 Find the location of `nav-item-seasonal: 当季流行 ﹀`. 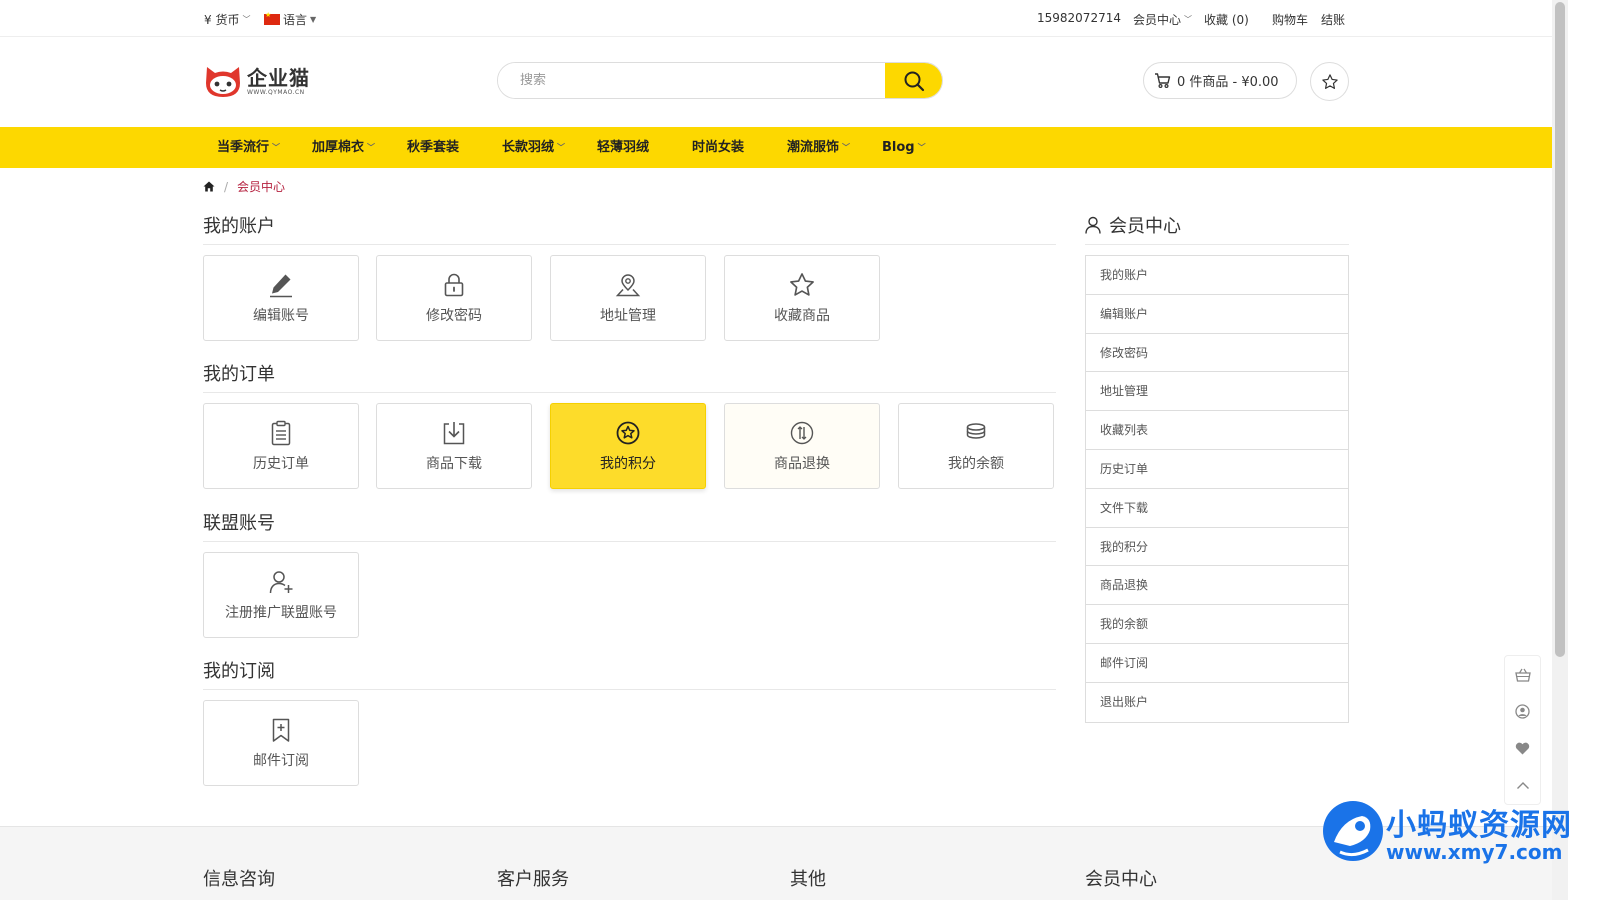

nav-item-seasonal: 当季流行 ﹀ is located at coordinates (248, 147).